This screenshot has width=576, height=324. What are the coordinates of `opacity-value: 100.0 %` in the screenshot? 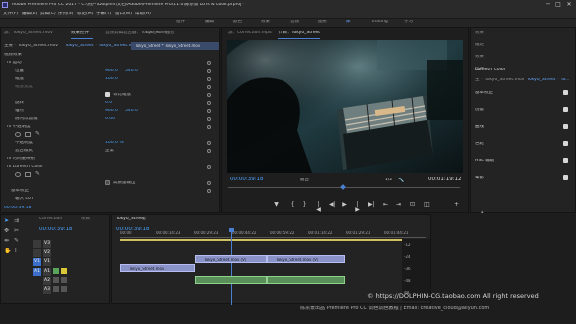 It's located at (114, 143).